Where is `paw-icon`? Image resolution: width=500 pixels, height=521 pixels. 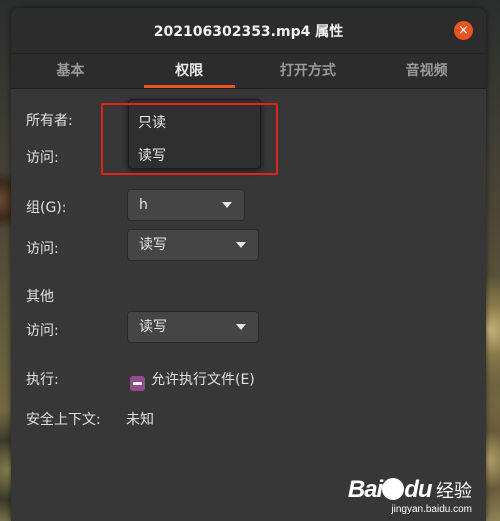 paw-icon is located at coordinates (393, 489).